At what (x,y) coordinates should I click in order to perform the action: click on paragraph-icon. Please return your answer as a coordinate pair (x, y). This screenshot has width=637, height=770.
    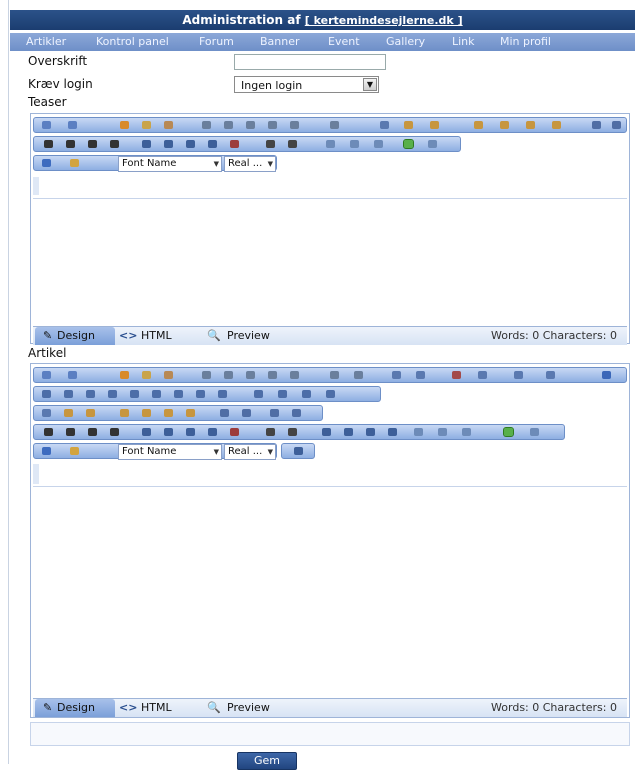
    Looking at the image, I should click on (296, 413).